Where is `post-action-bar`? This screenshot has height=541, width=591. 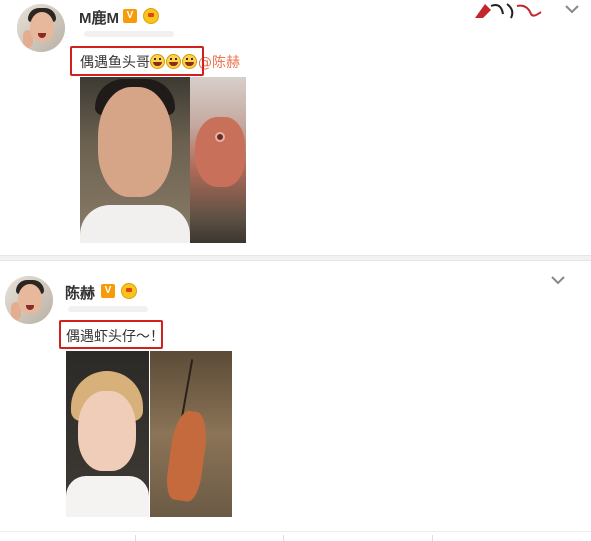
post-action-bar is located at coordinates (295, 536).